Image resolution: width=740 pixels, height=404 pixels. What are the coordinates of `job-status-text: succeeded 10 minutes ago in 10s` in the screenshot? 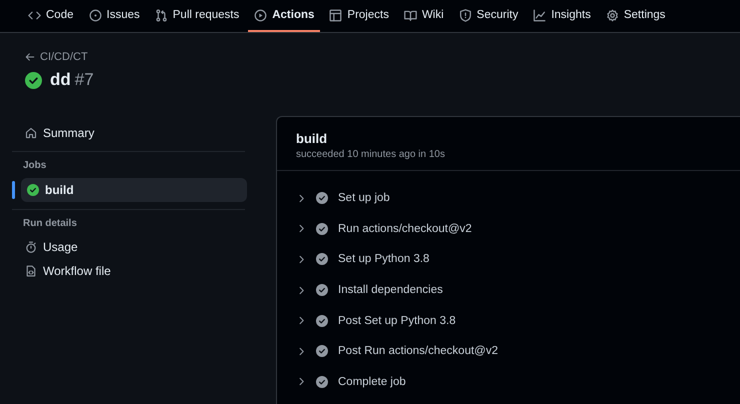 It's located at (371, 154).